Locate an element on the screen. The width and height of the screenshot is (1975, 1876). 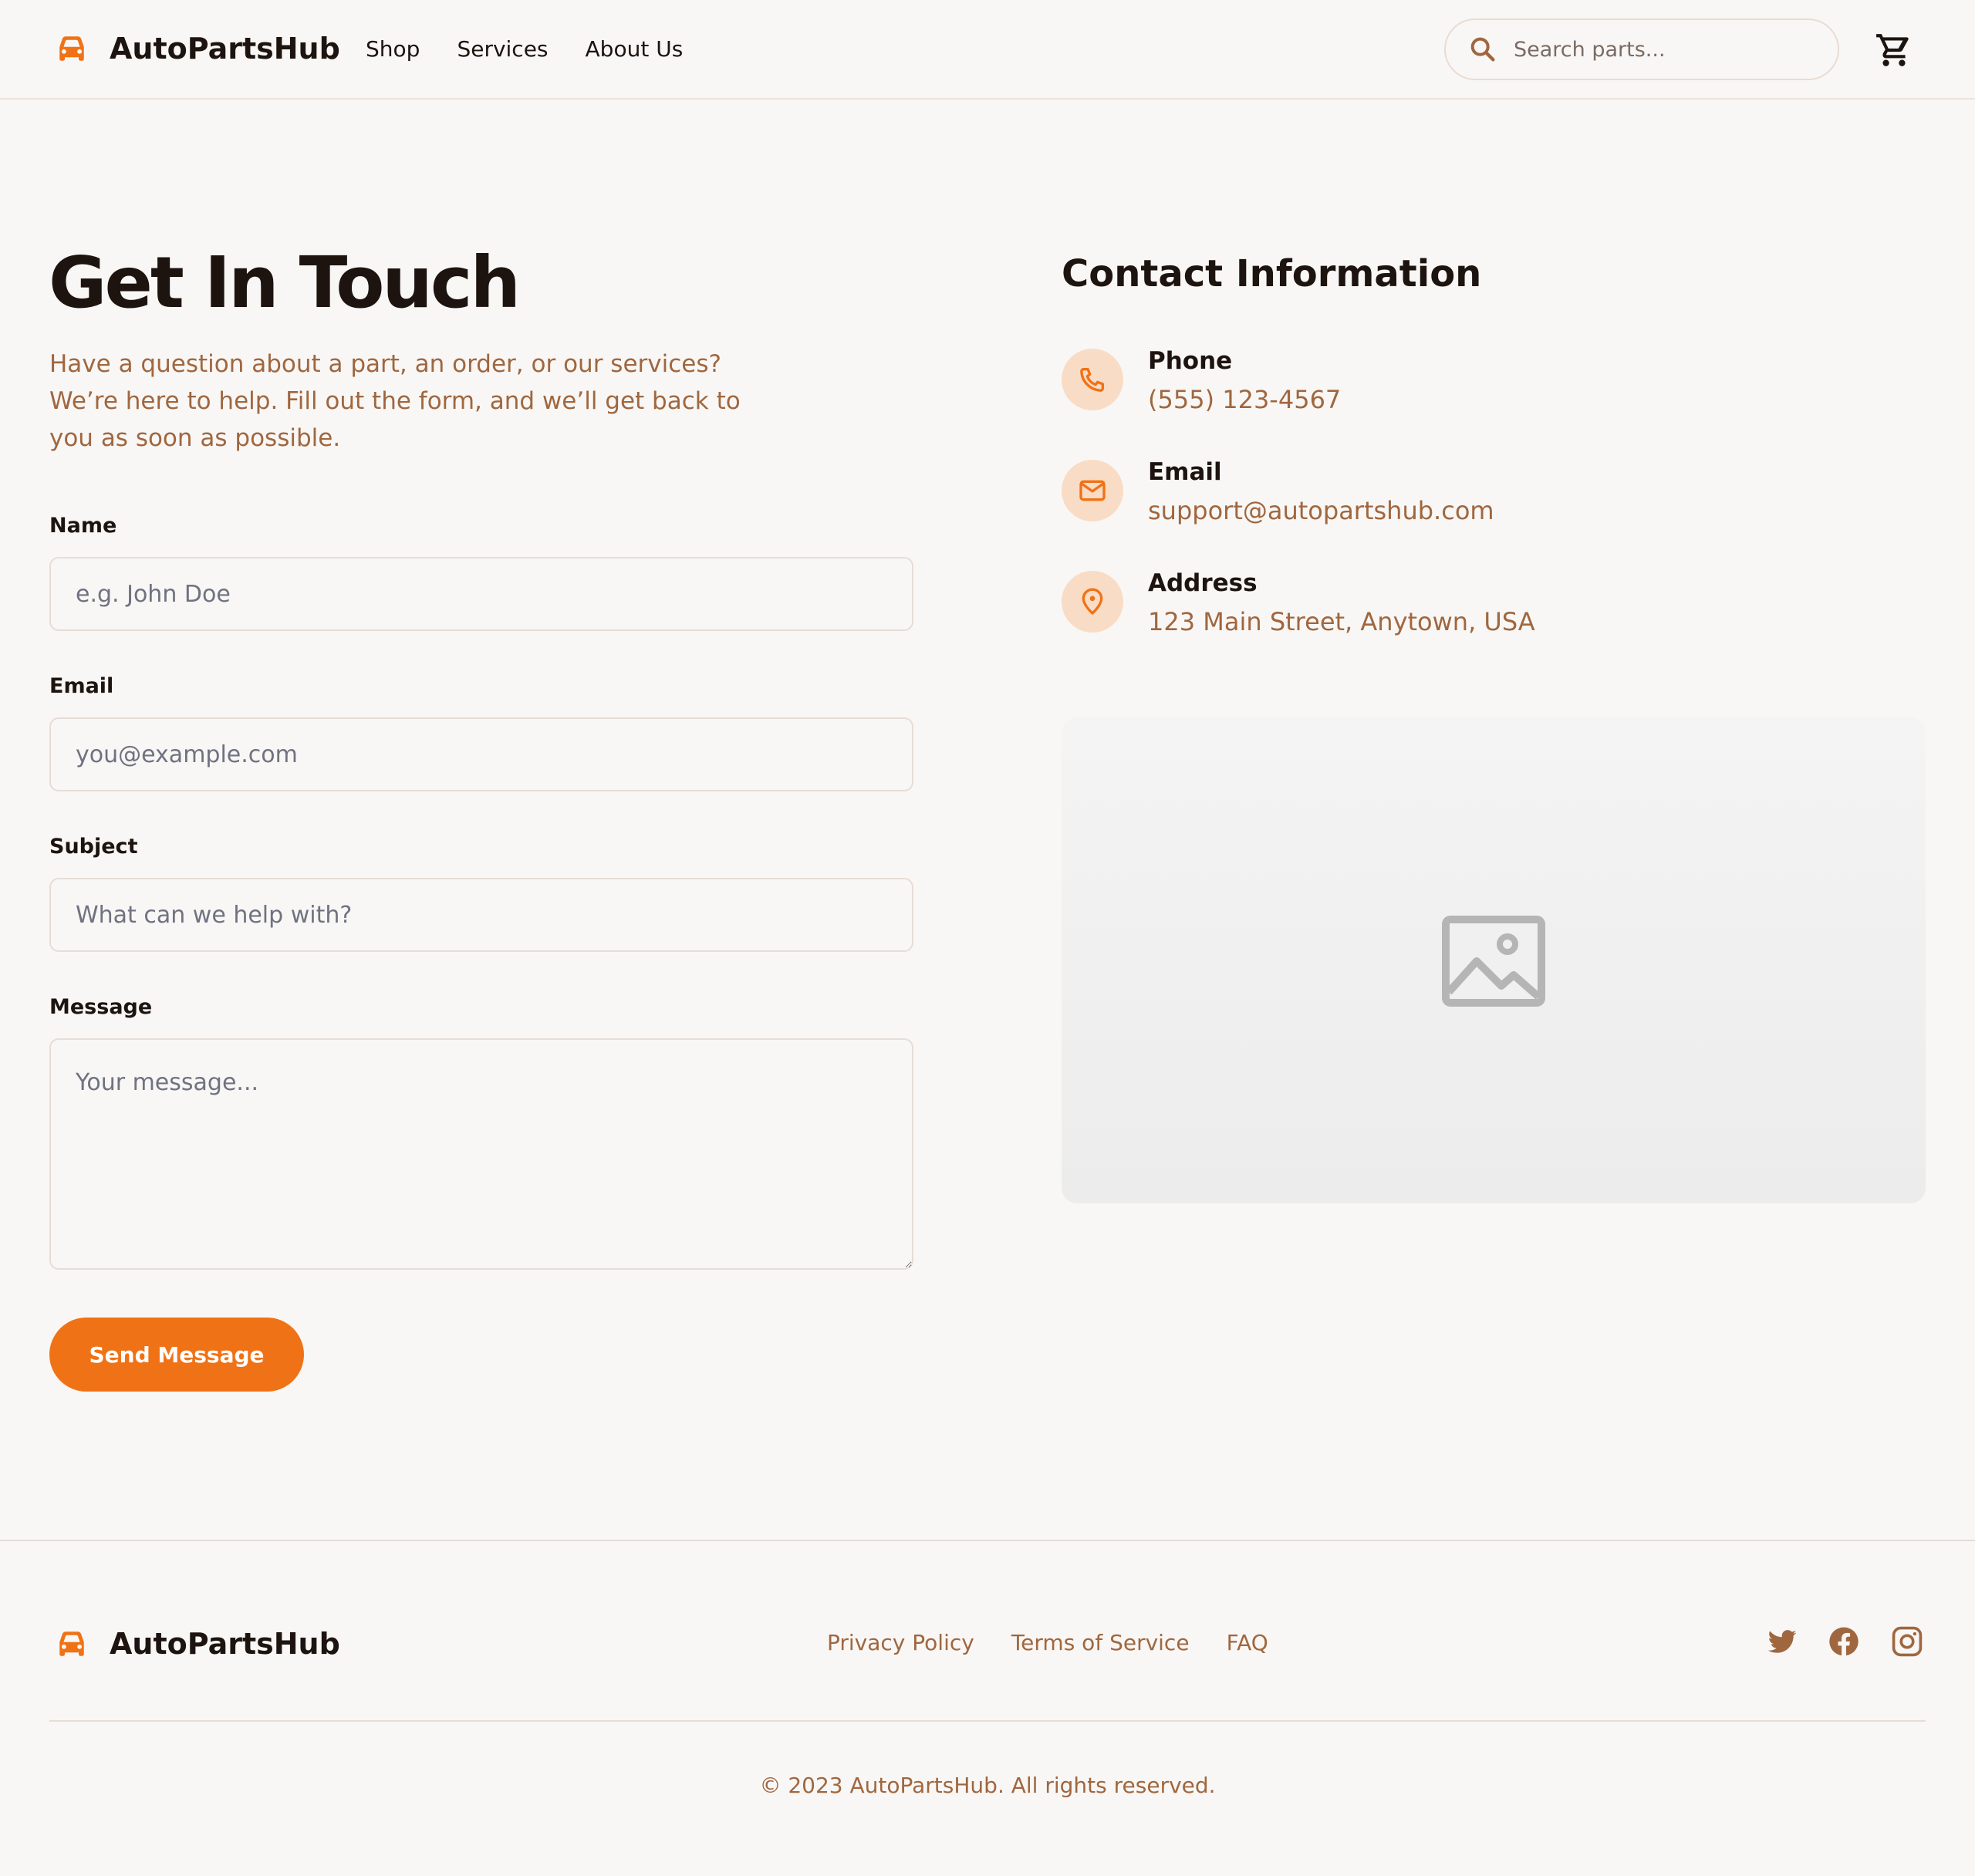
main-nav: Shop Services About Us is located at coordinates (543, 49).